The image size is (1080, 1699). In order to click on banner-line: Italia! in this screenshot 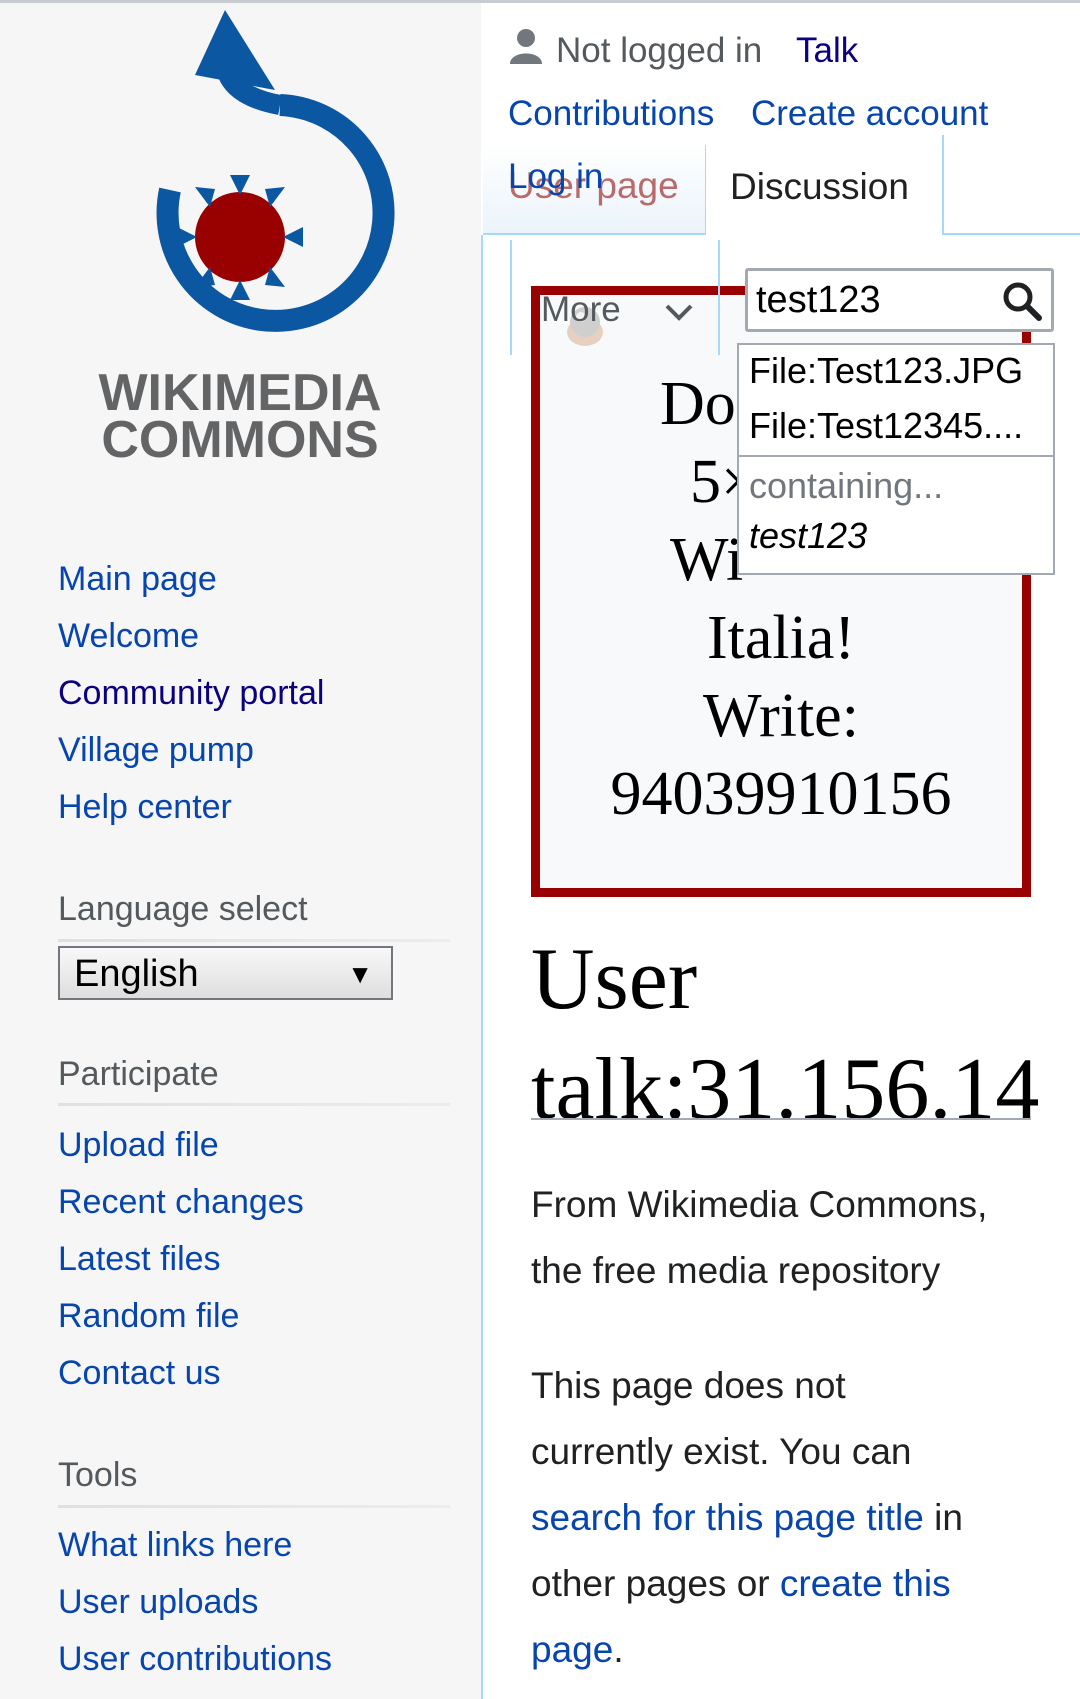, I will do `click(780, 638)`.